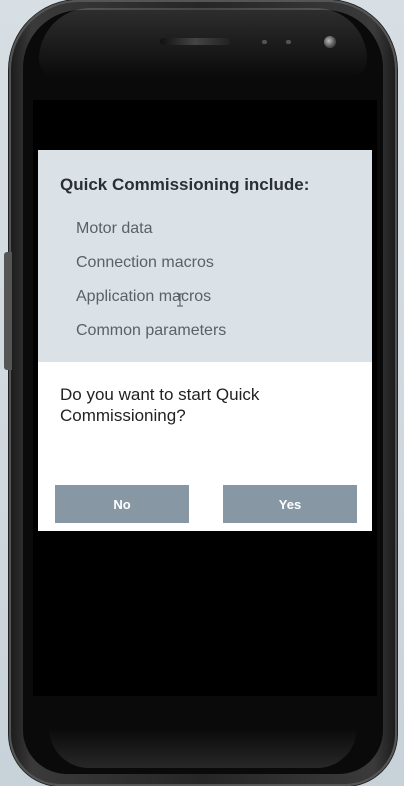 This screenshot has height=786, width=404. I want to click on side-volume-button, so click(8, 311).